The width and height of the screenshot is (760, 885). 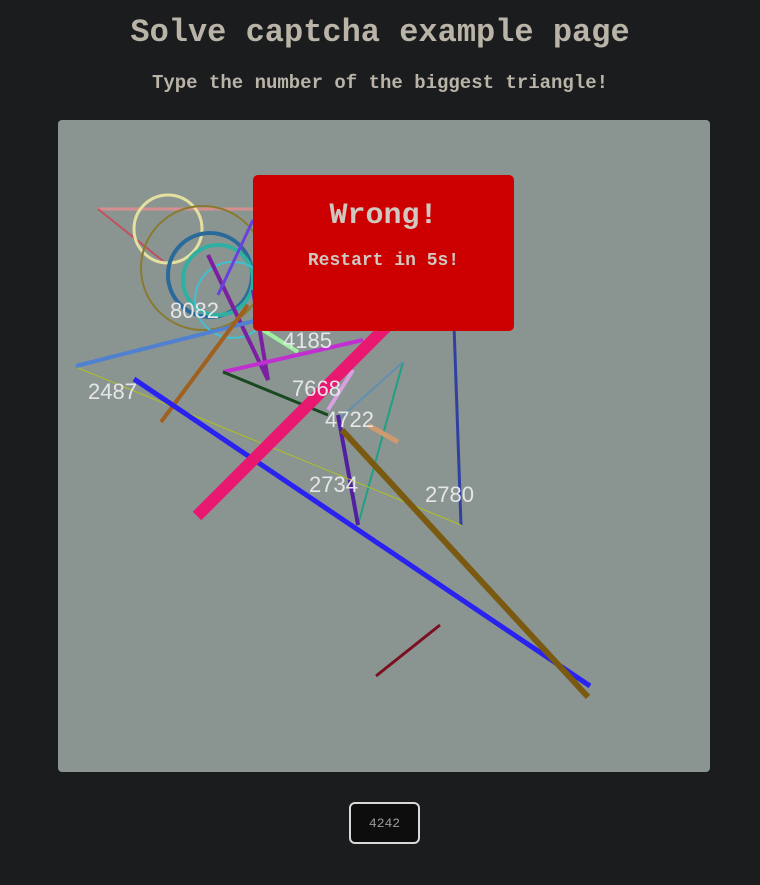 I want to click on captcha-label: 2734, so click(x=333, y=484).